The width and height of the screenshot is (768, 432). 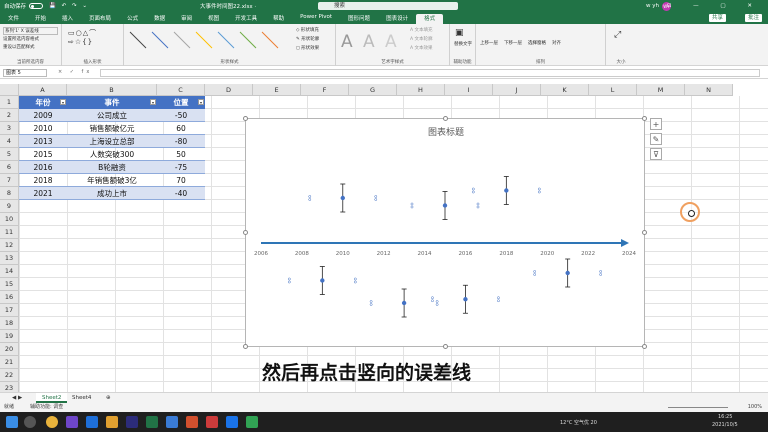 I want to click on table-cell: 2015, so click(x=43, y=154).